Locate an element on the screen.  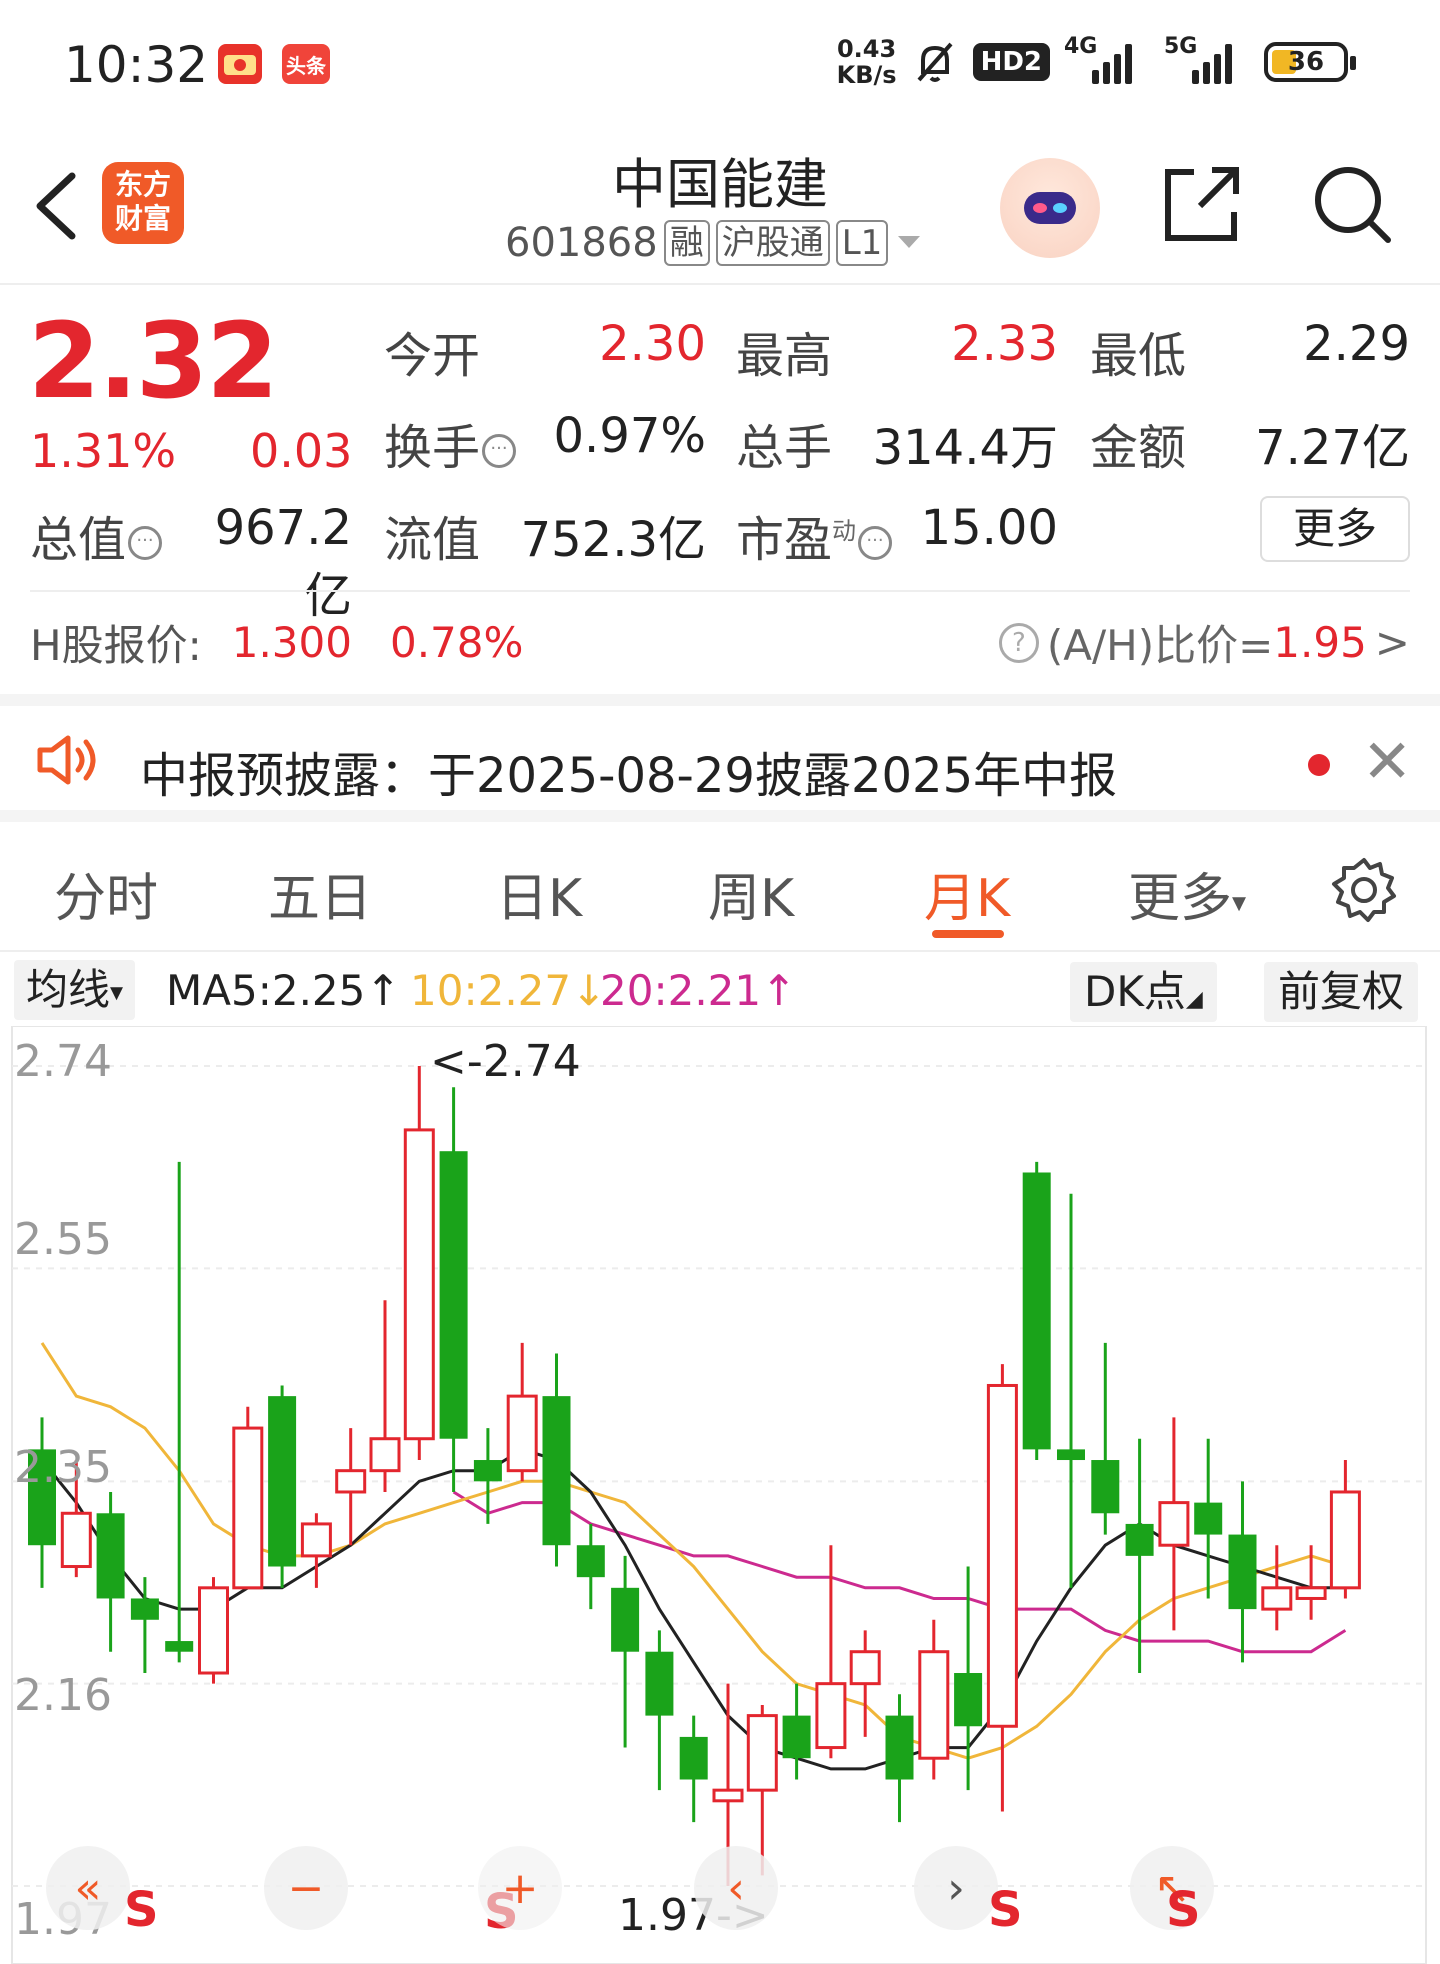
ma10-text: 10:2.27 is located at coordinates (491, 990).